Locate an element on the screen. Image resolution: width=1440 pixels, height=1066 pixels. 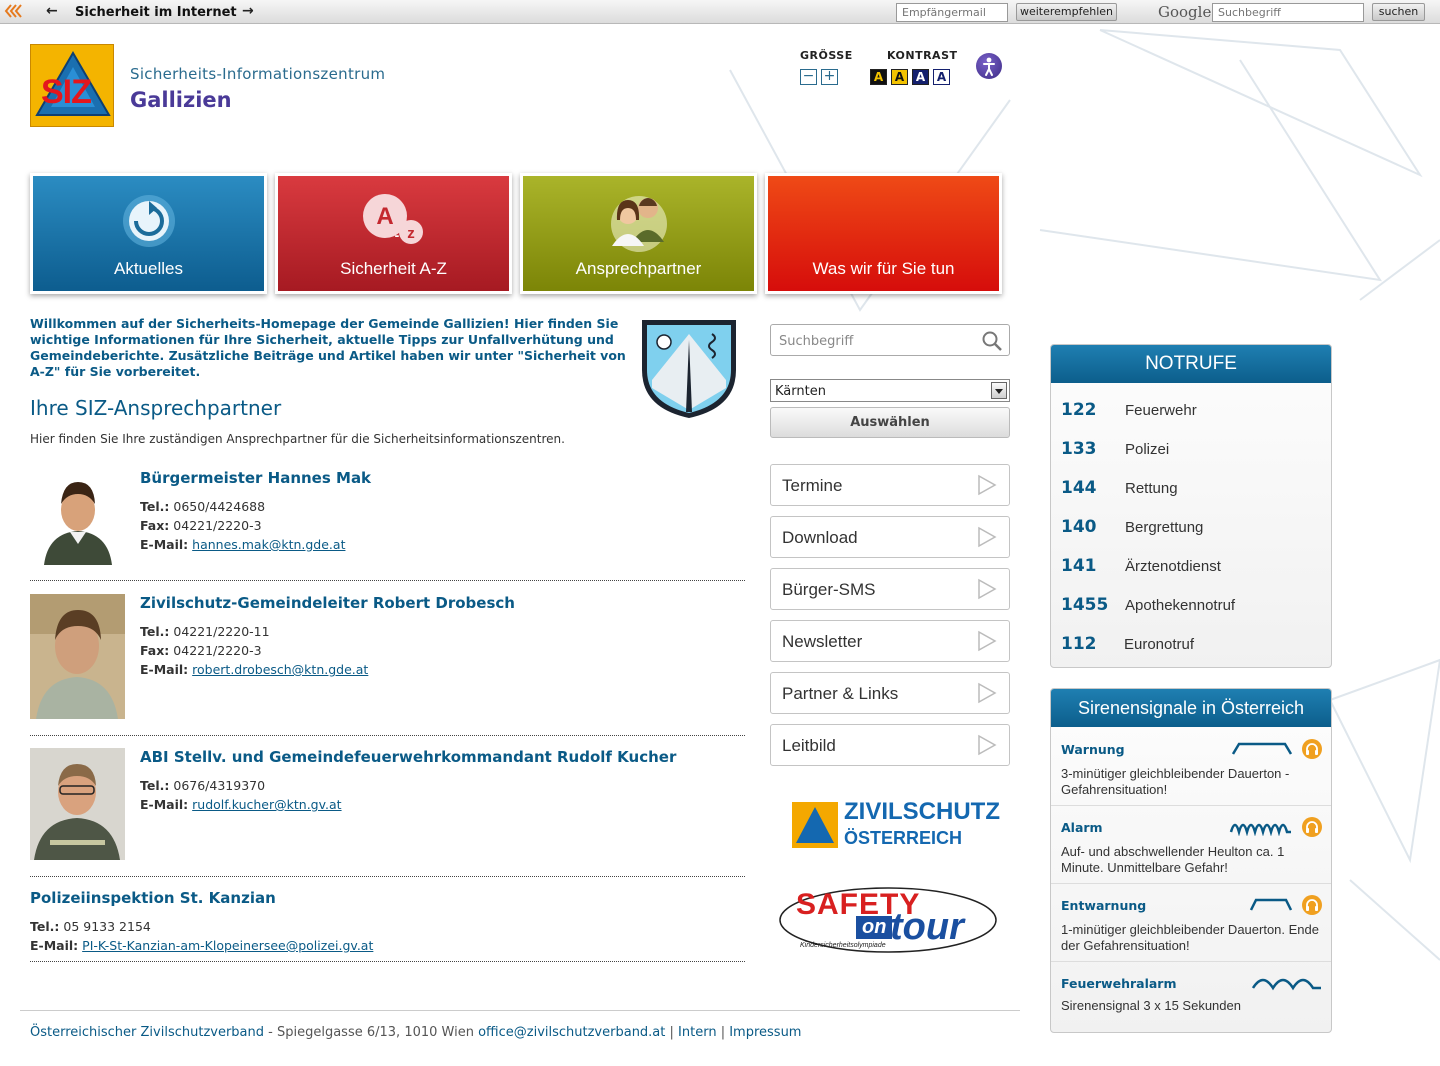
dash-text: - is located at coordinates (396, 235).